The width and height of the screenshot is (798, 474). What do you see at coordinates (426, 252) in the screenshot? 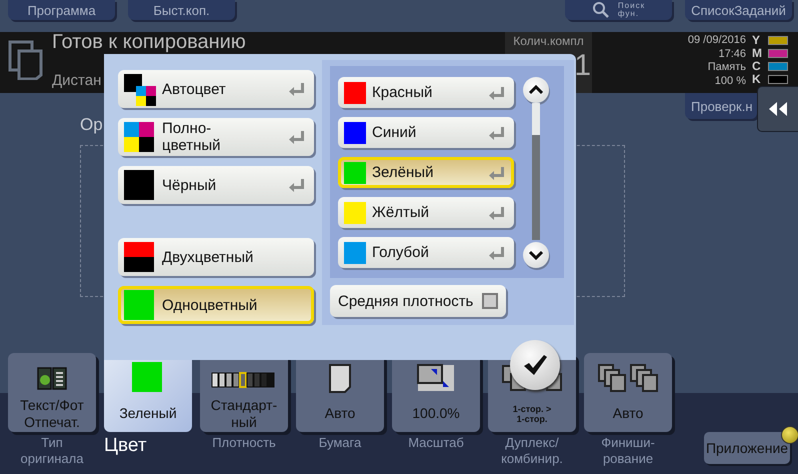
I see `color-button: Голубой` at bounding box center [426, 252].